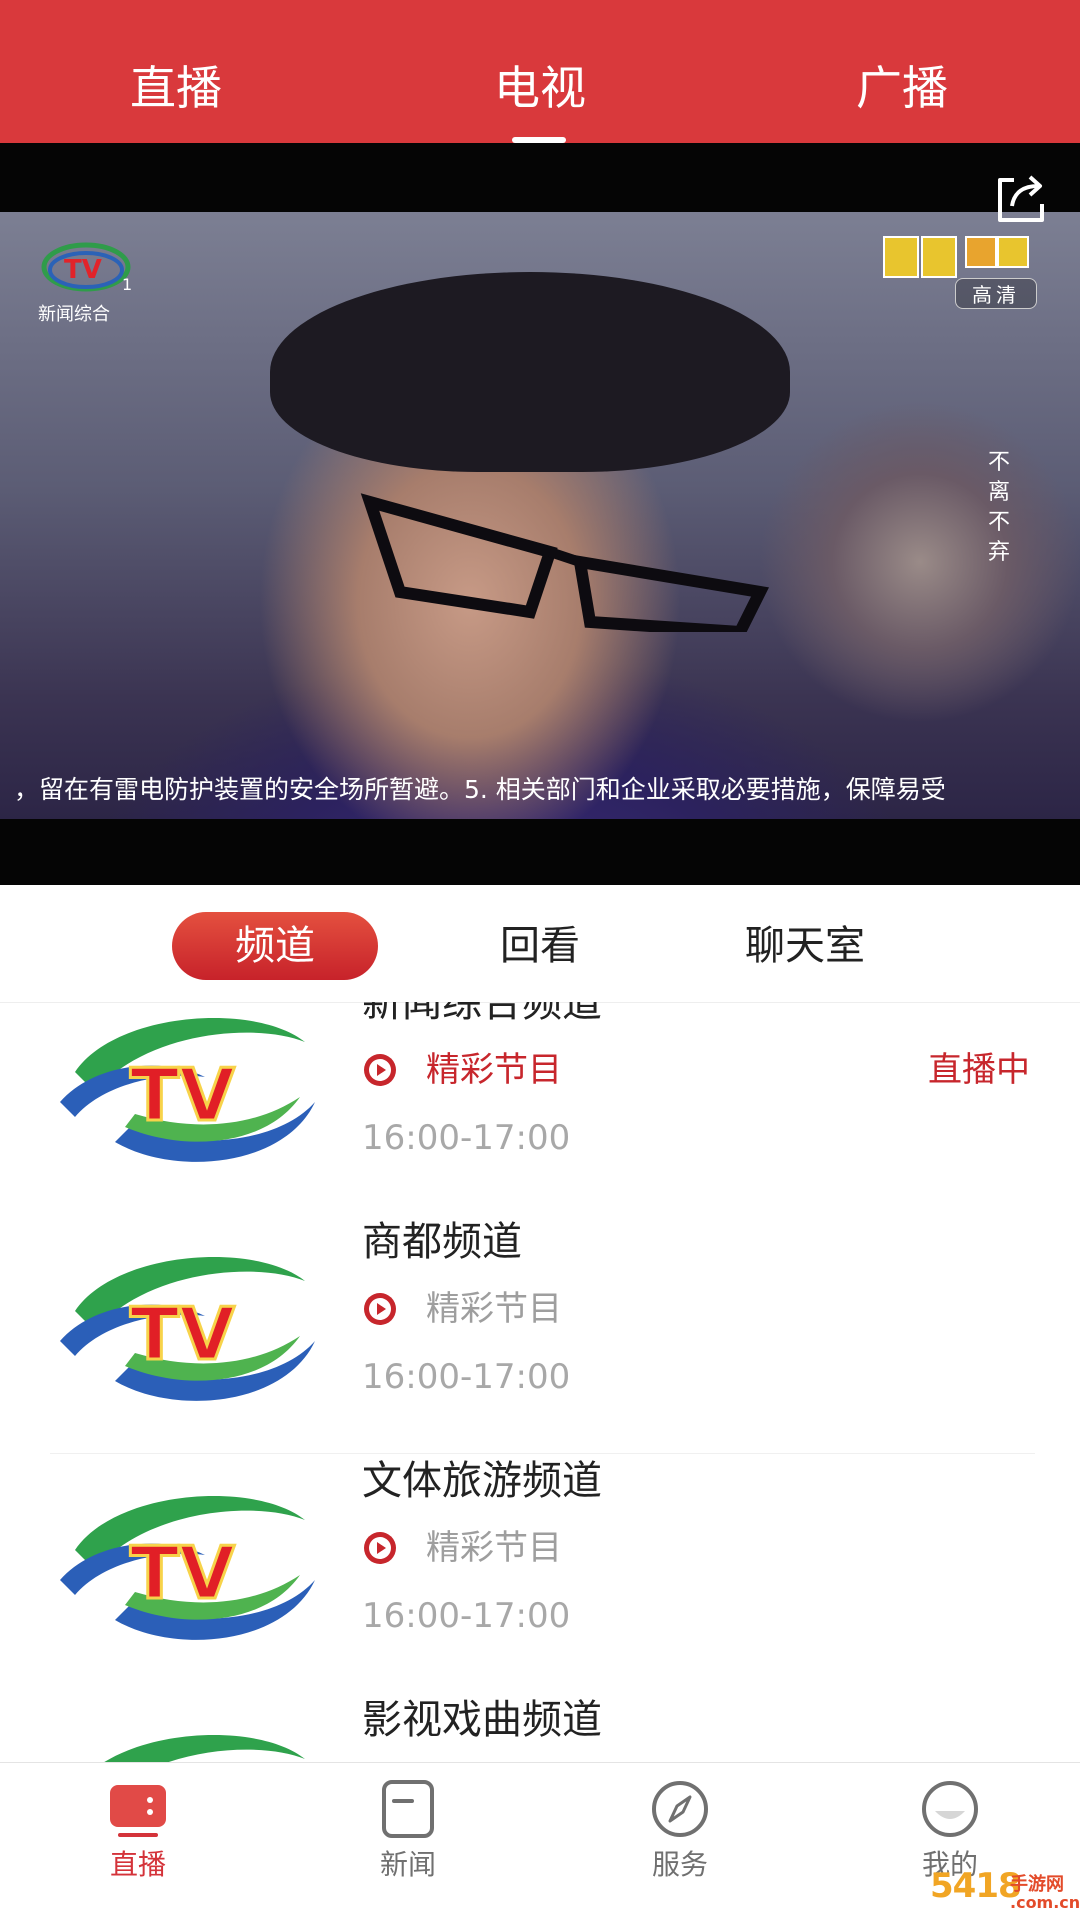 The image size is (1080, 1921). Describe the element at coordinates (482, 1481) in the screenshot. I see `channel-name: 文体旅游频道` at that location.